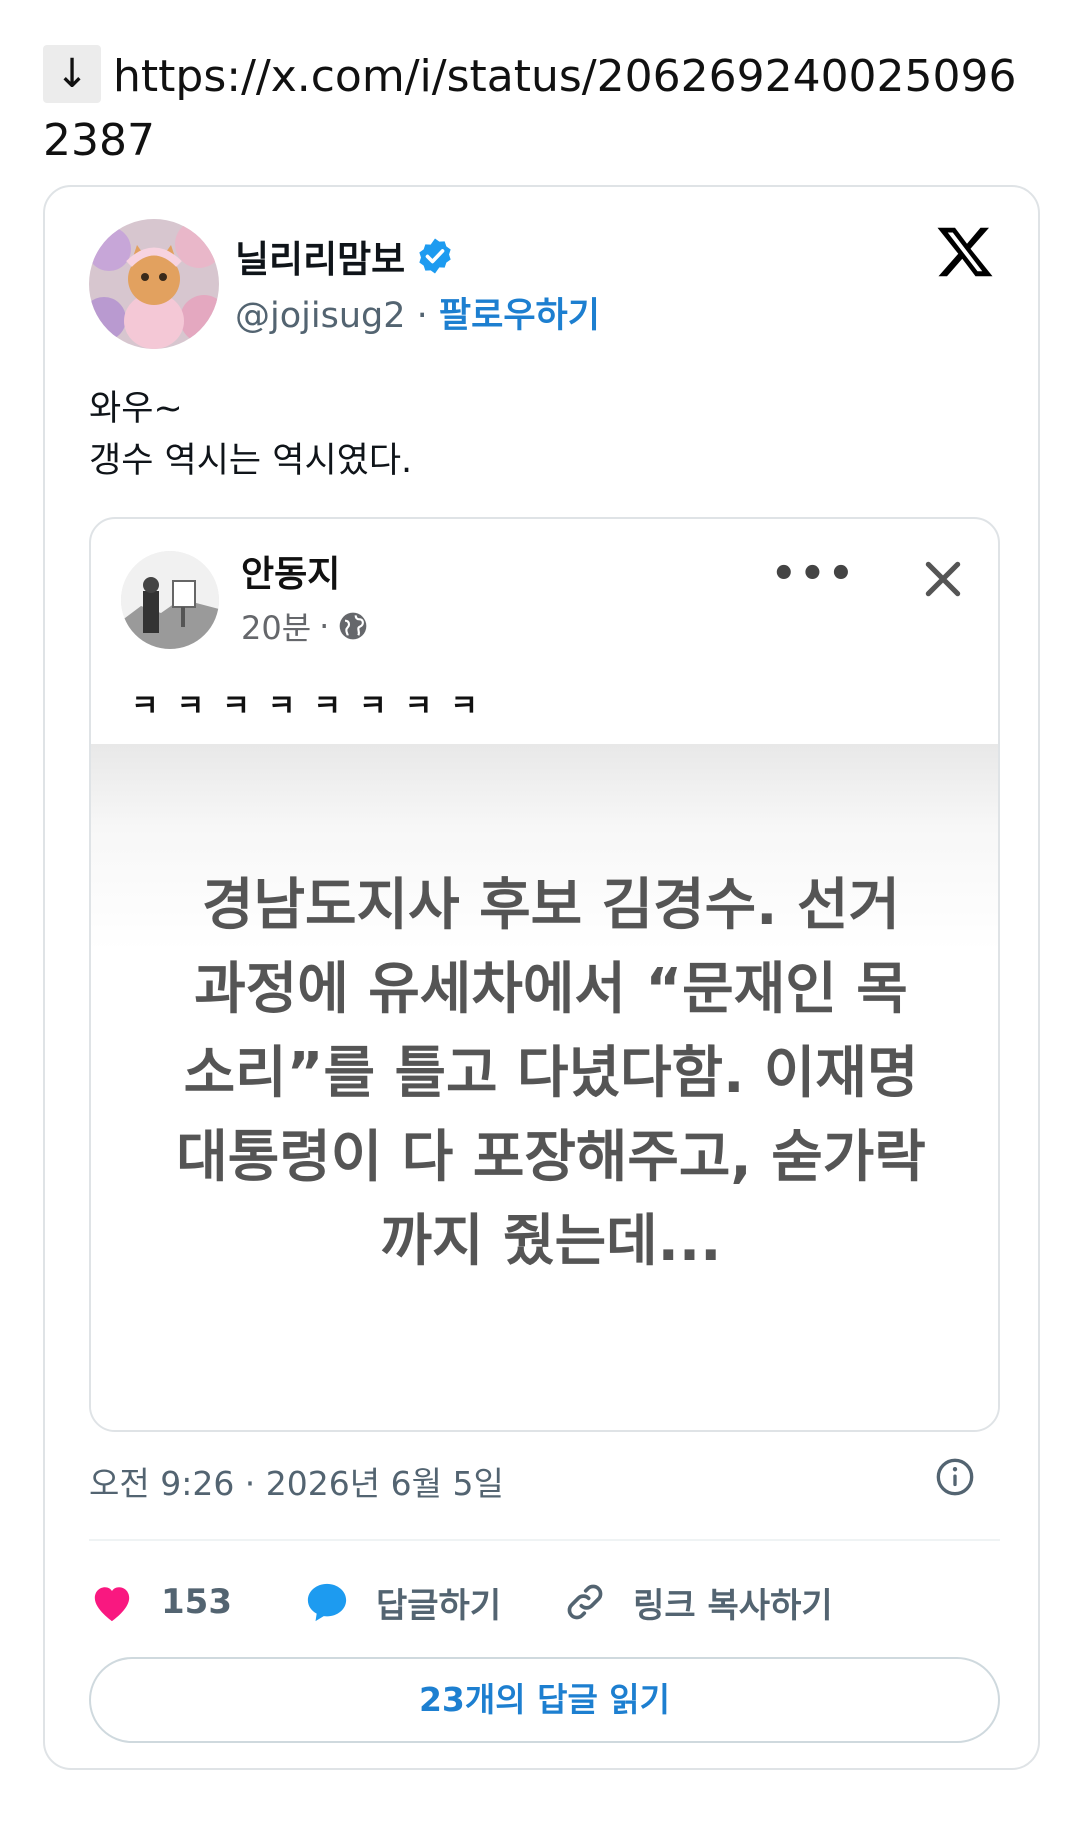  Describe the element at coordinates (965, 252) in the screenshot. I see `x-logo-icon` at that location.